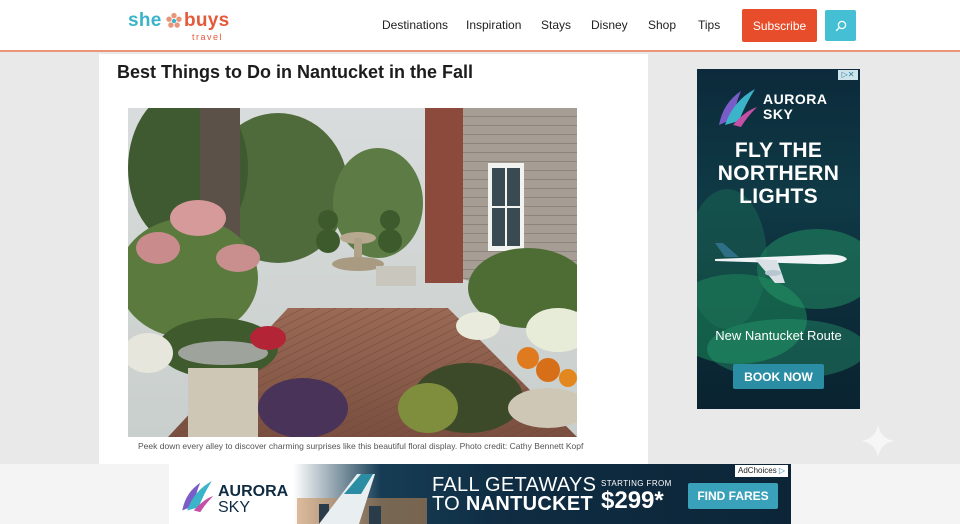 The width and height of the screenshot is (960, 524). I want to click on adchoices-text: AdChoices, so click(757, 470).